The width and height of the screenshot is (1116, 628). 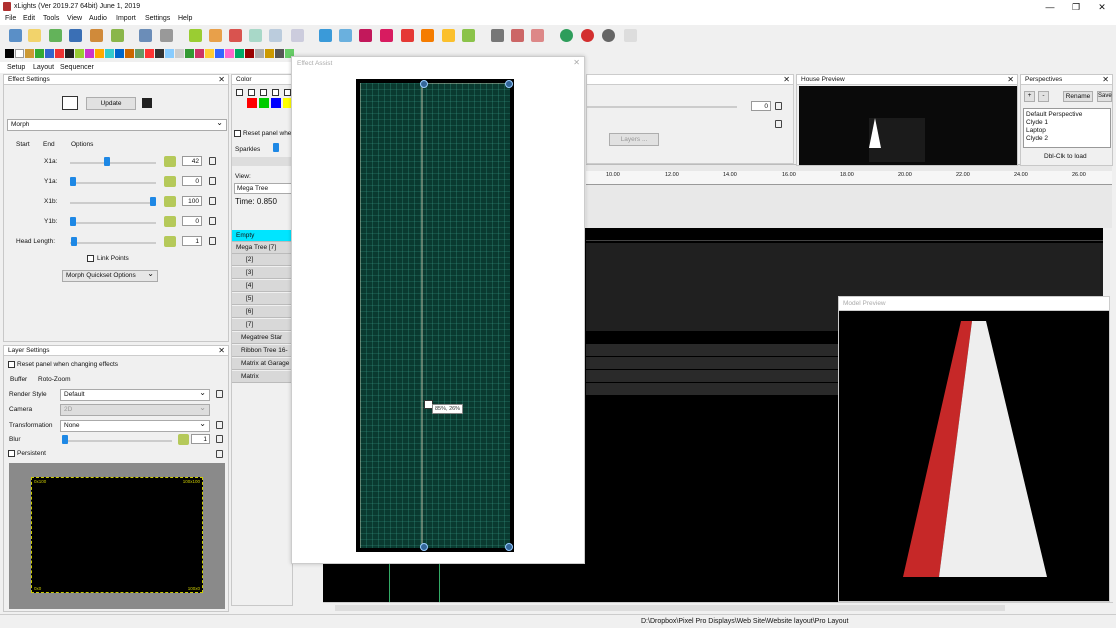 I want to click on camera-select: 2D, so click(x=135, y=409).